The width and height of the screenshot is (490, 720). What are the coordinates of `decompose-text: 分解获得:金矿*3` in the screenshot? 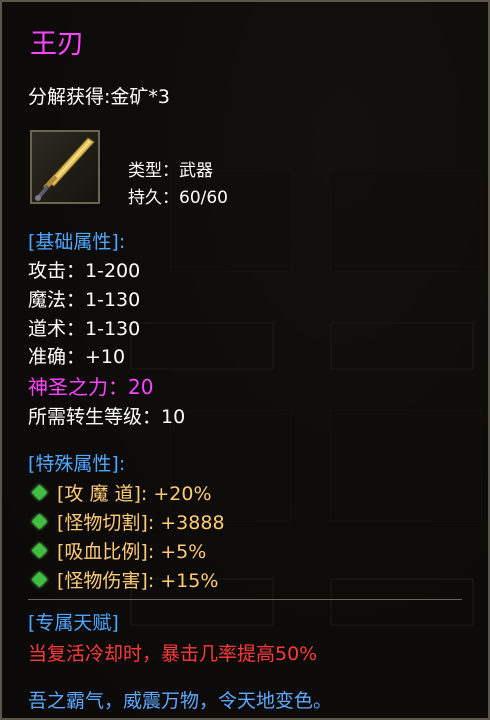 It's located at (99, 97).